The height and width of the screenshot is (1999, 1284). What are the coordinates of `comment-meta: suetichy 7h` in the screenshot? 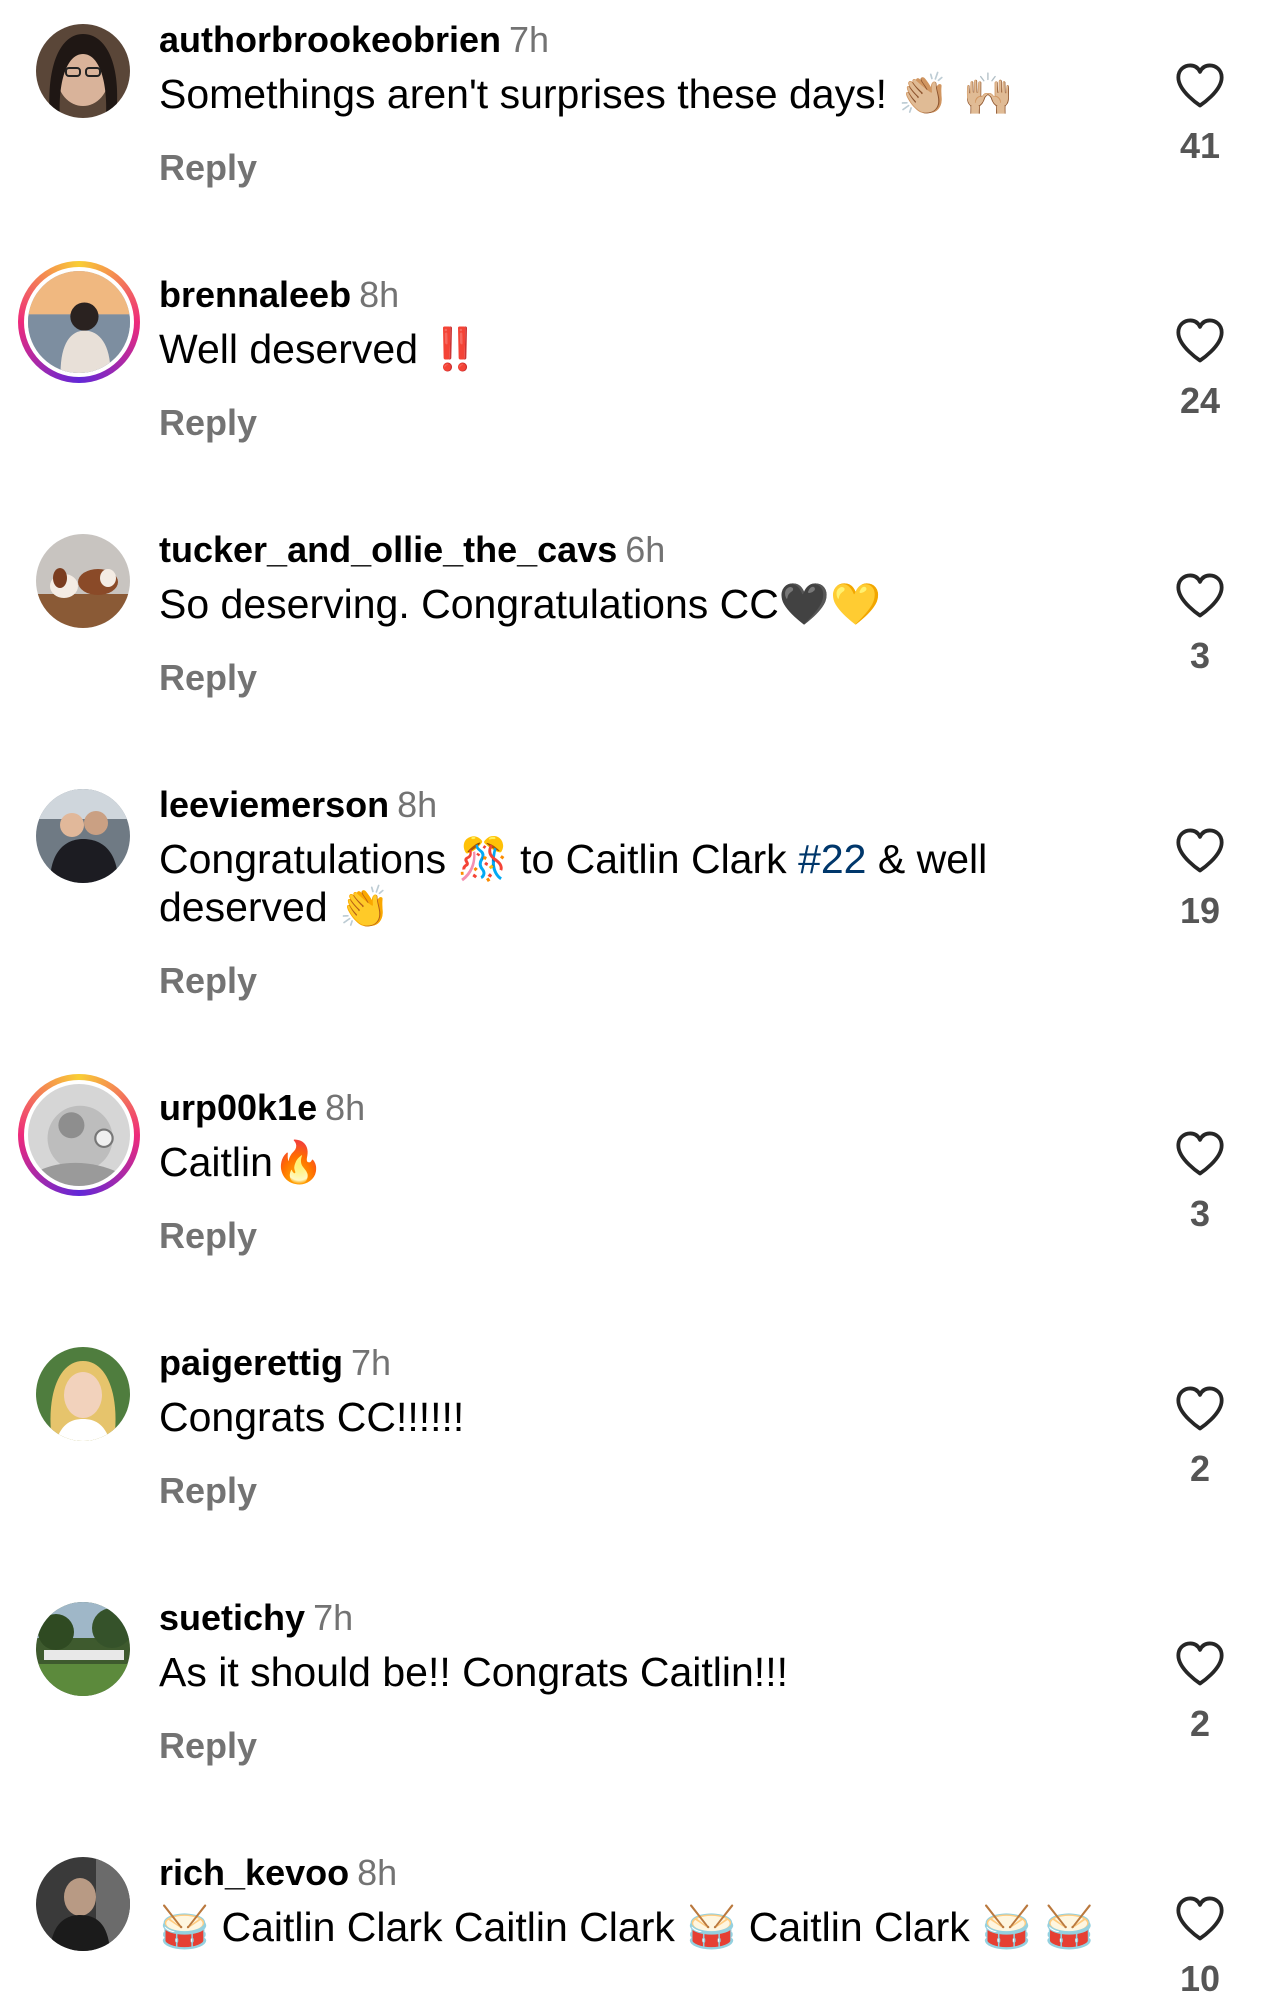 It's located at (256, 1618).